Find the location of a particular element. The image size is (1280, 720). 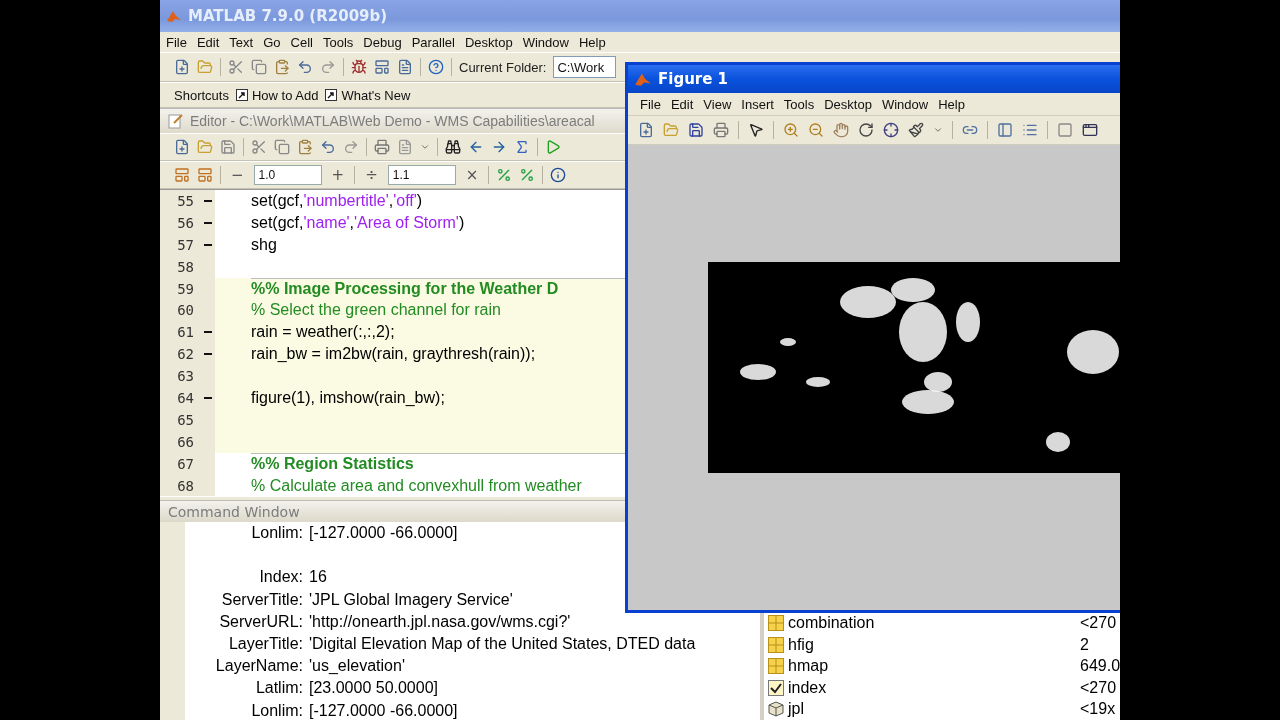

layout-icon is located at coordinates (382, 67).